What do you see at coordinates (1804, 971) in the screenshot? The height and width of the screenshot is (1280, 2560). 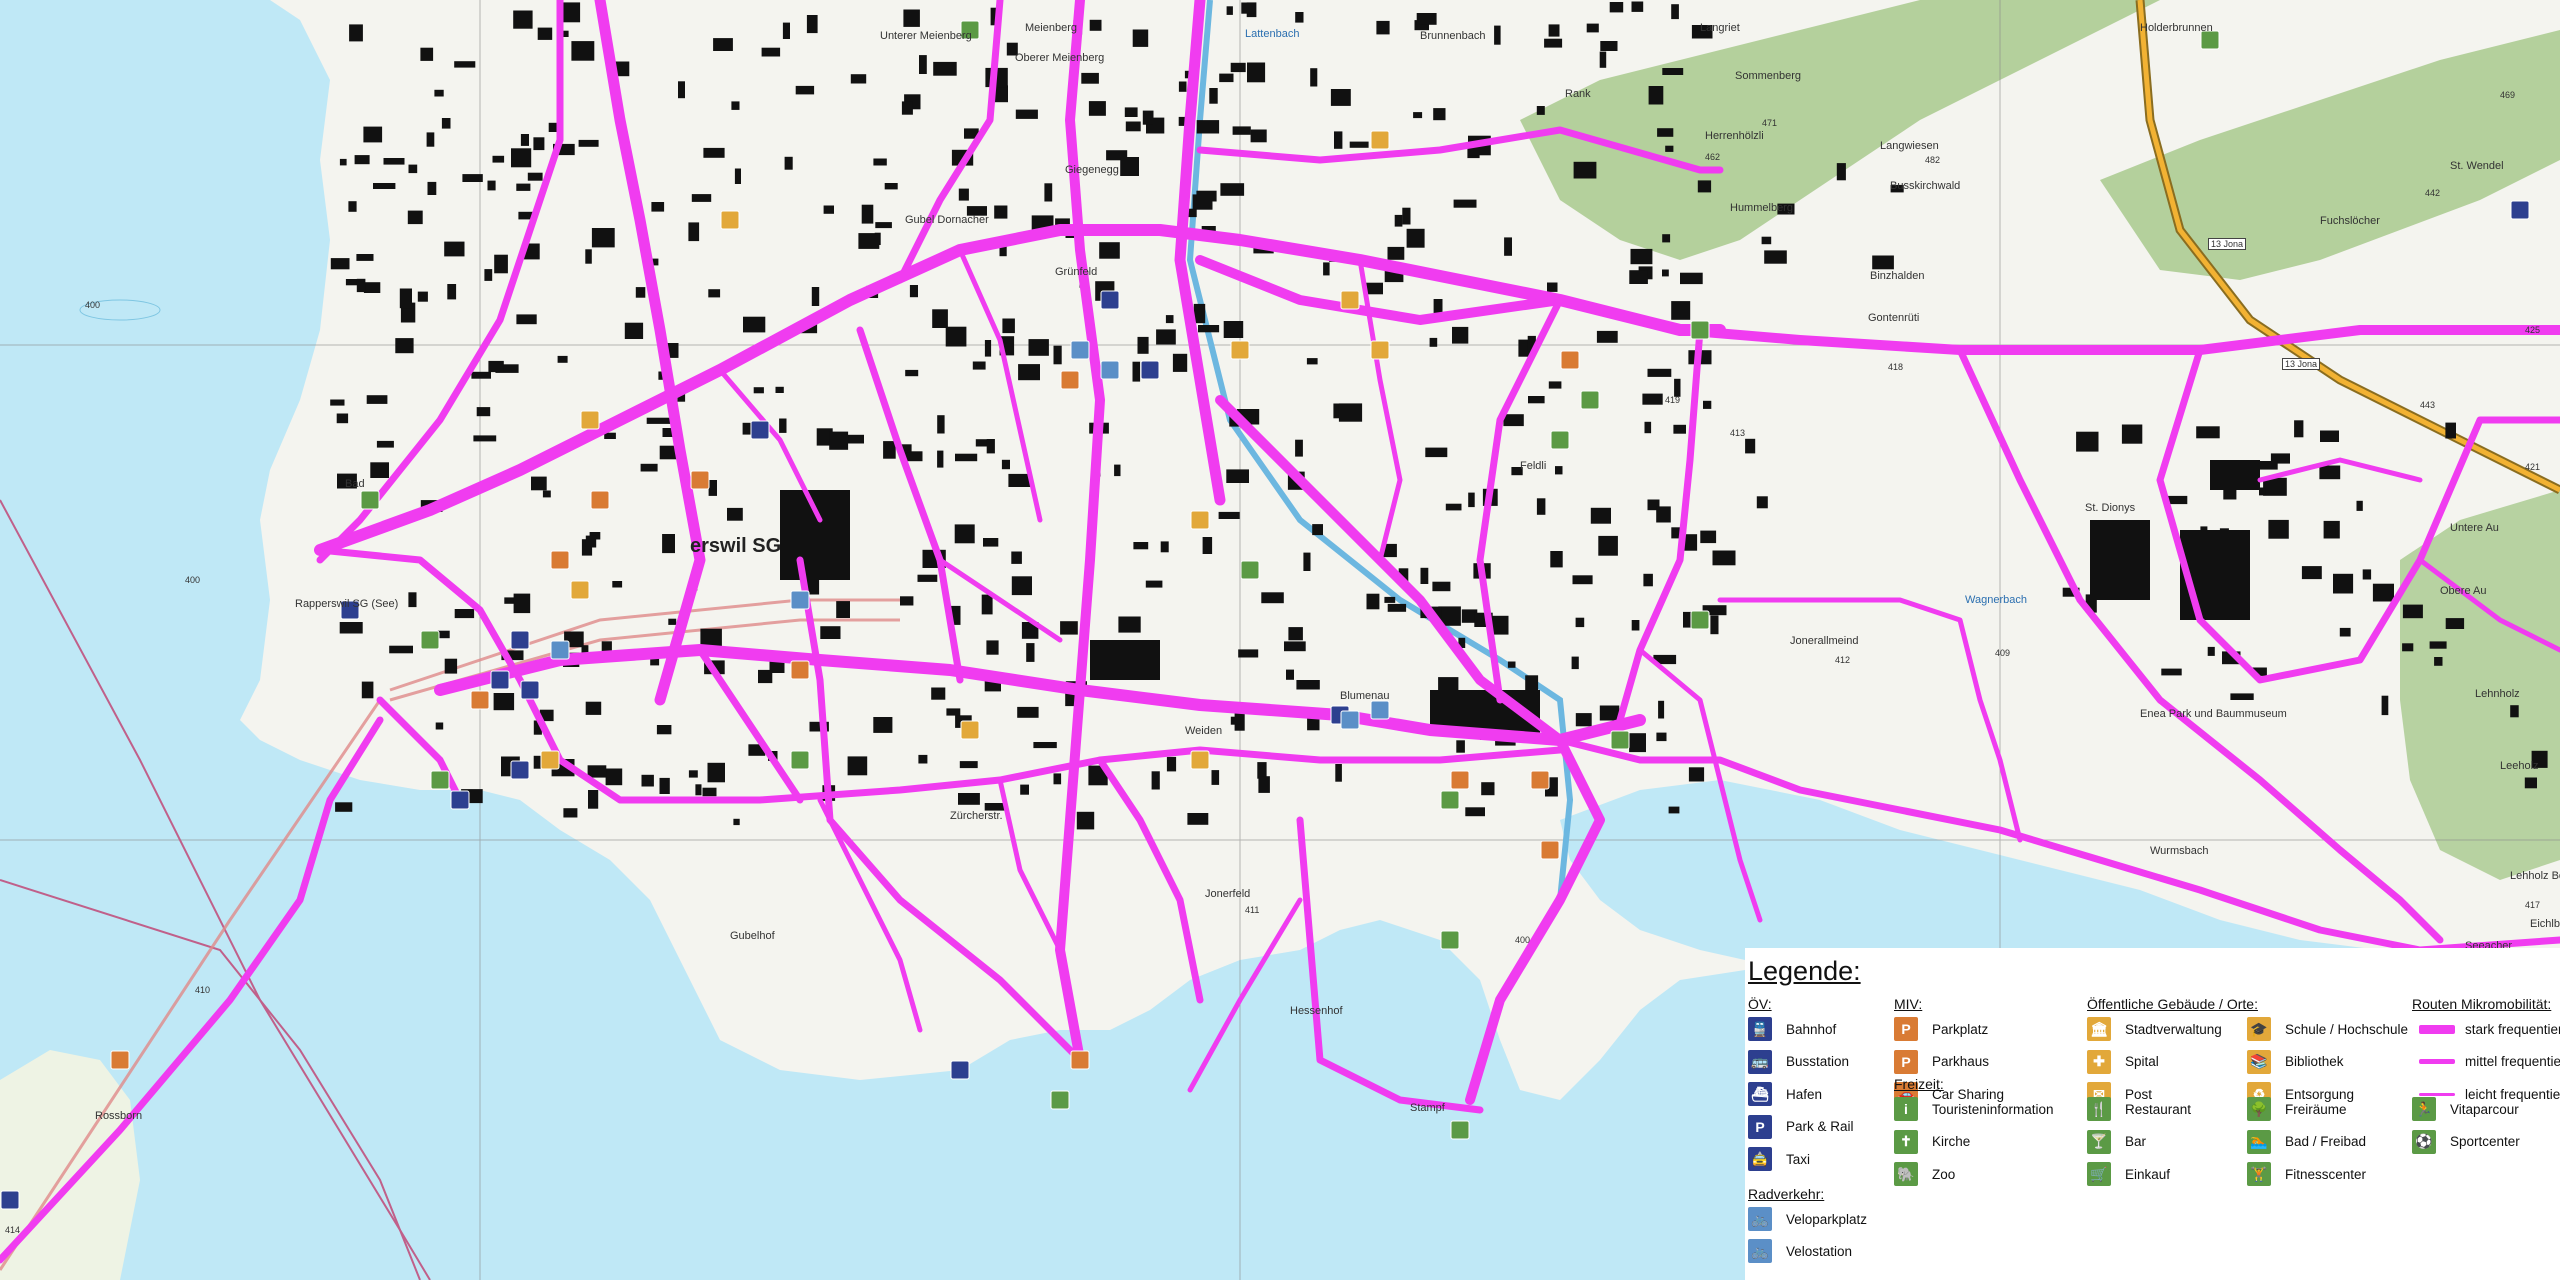 I see `legend-title: Legende:` at bounding box center [1804, 971].